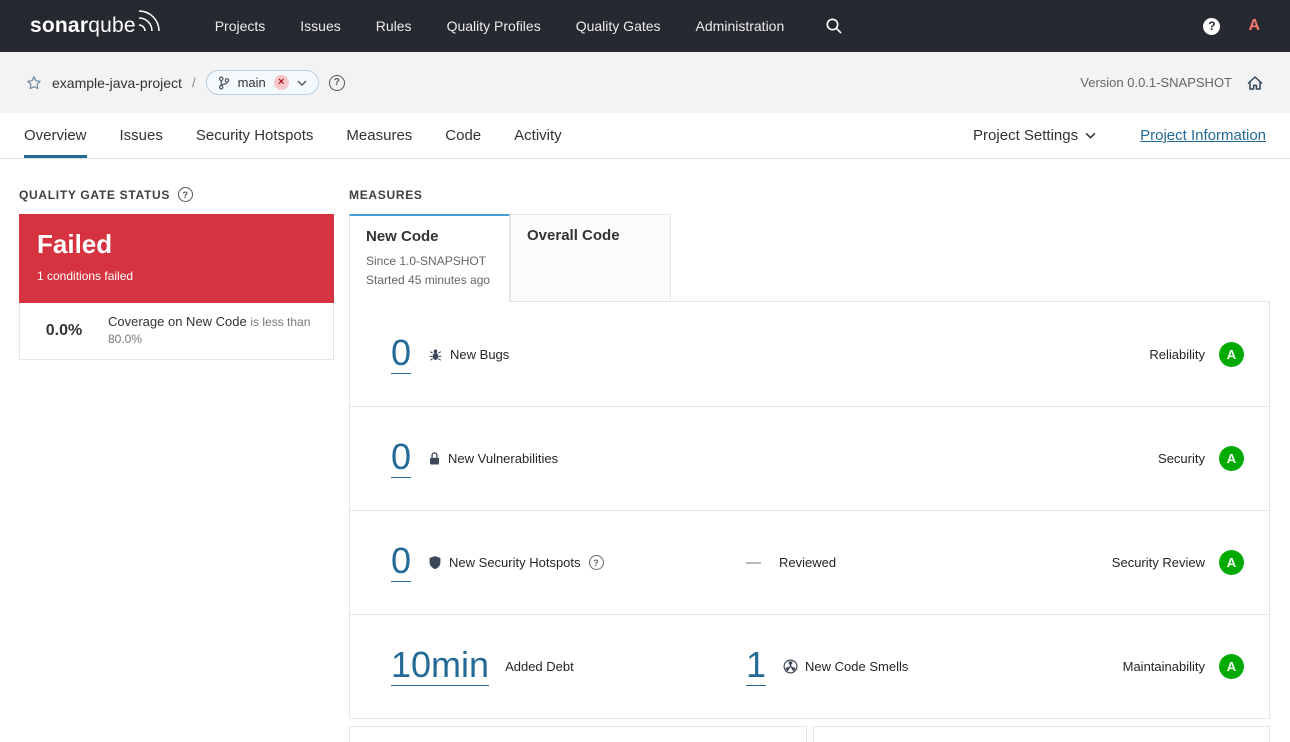 This screenshot has width=1290, height=742. I want to click on project-settings-label: Project Settings, so click(1026, 135).